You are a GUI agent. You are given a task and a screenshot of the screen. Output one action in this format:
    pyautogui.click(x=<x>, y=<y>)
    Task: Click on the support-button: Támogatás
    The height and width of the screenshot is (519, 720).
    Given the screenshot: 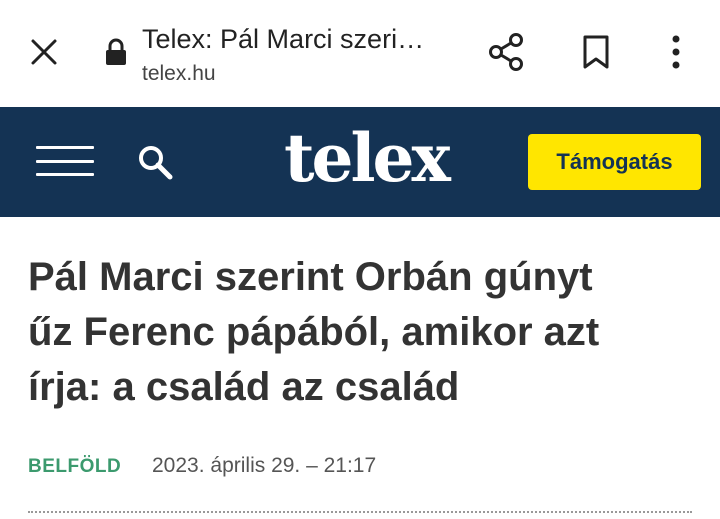 What is the action you would take?
    pyautogui.click(x=614, y=162)
    